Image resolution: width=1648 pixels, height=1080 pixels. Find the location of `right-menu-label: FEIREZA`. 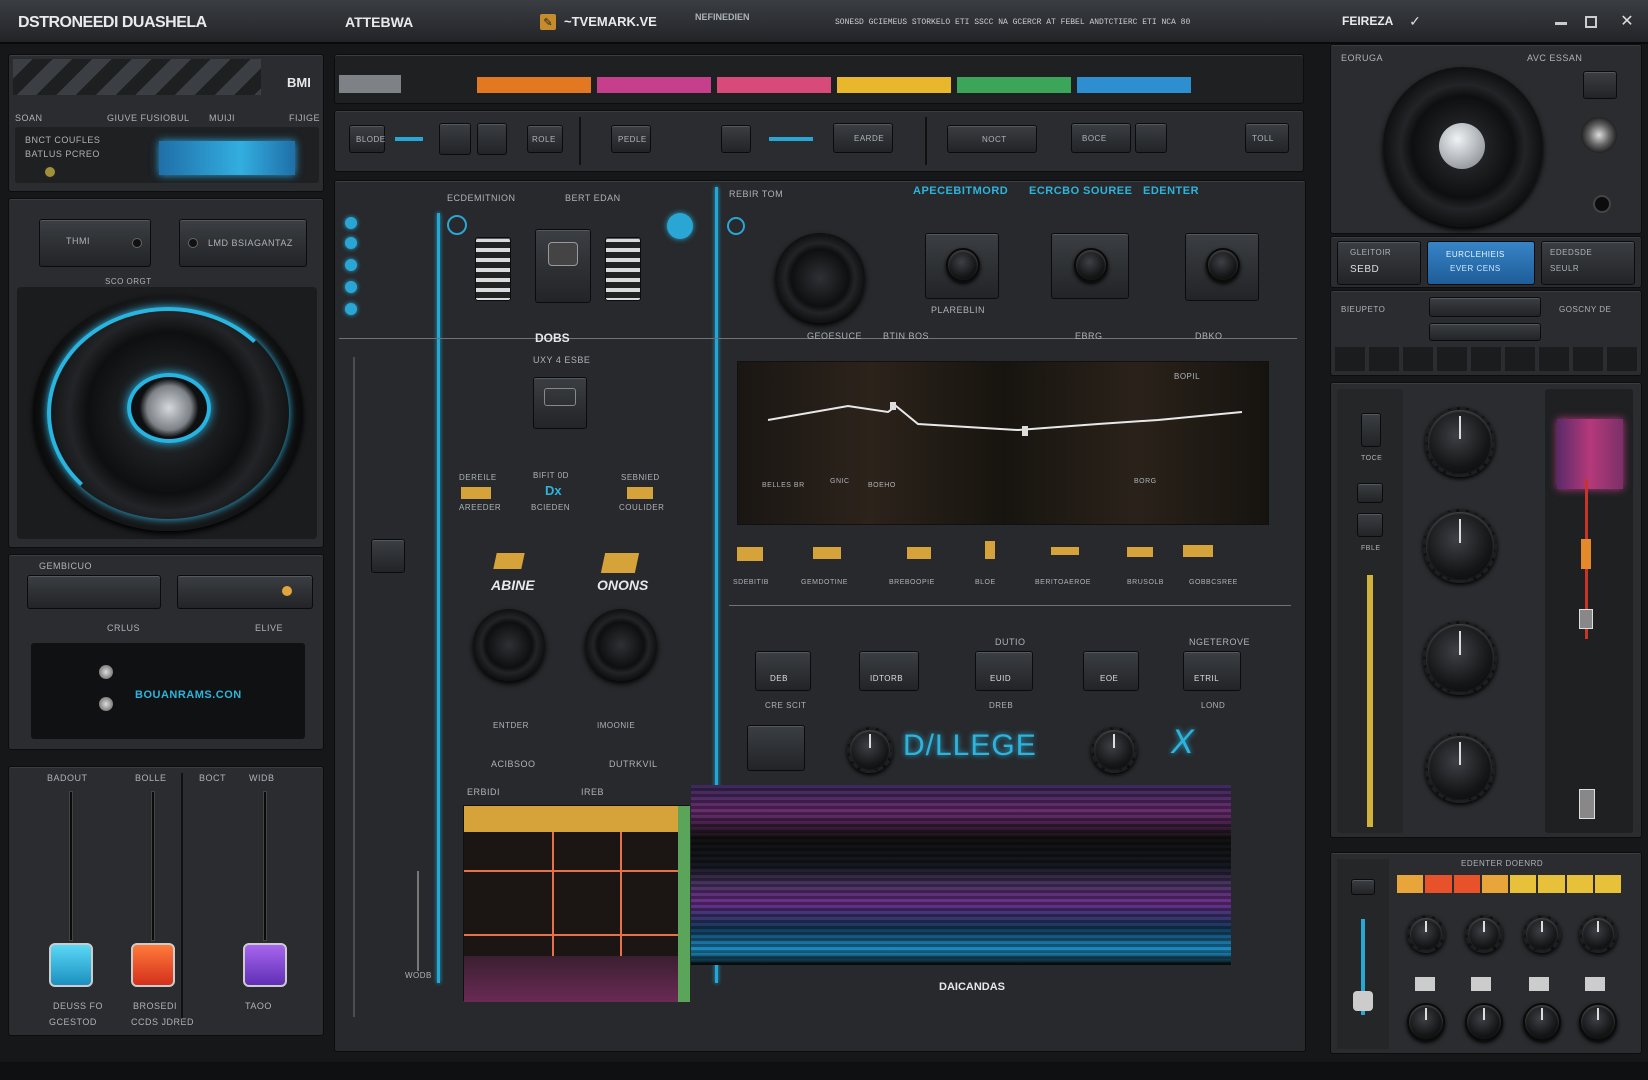

right-menu-label: FEIREZA is located at coordinates (1367, 21).